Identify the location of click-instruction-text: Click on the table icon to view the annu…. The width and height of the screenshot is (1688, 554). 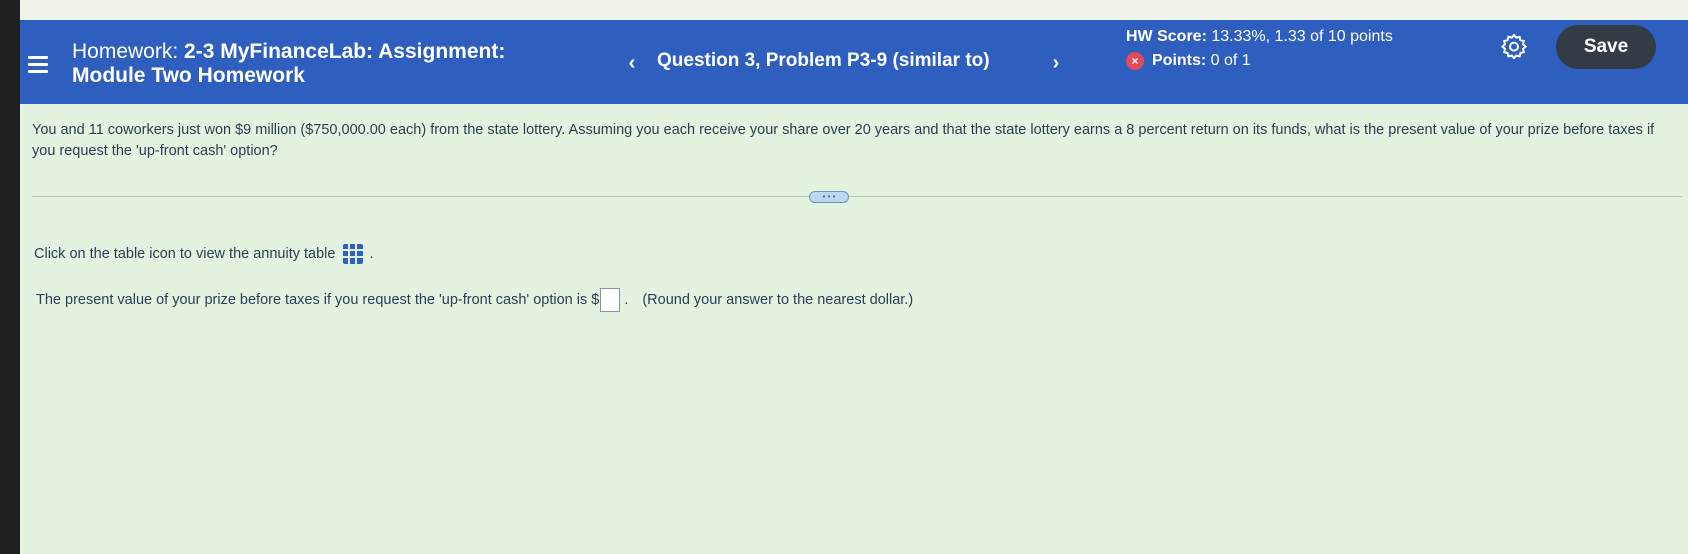
(185, 254).